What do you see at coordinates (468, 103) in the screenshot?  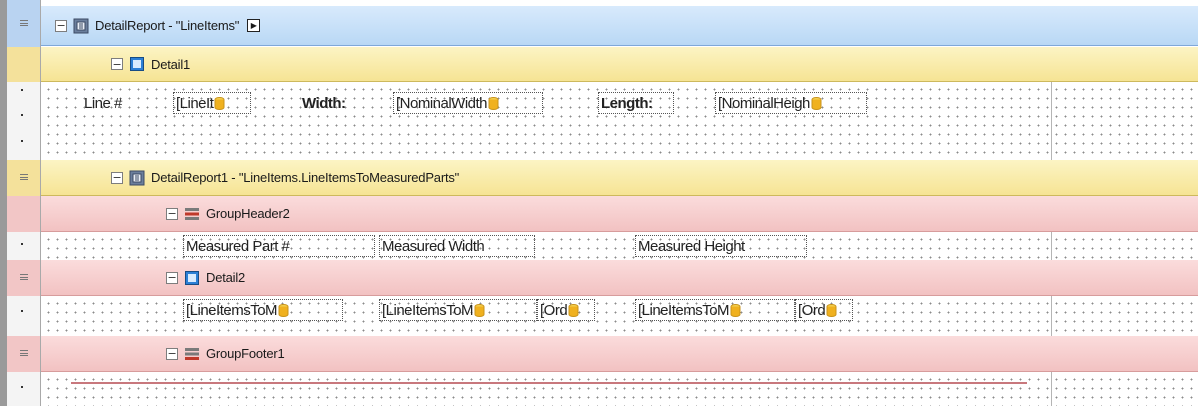 I see `width-value-field: [NominalWidth` at bounding box center [468, 103].